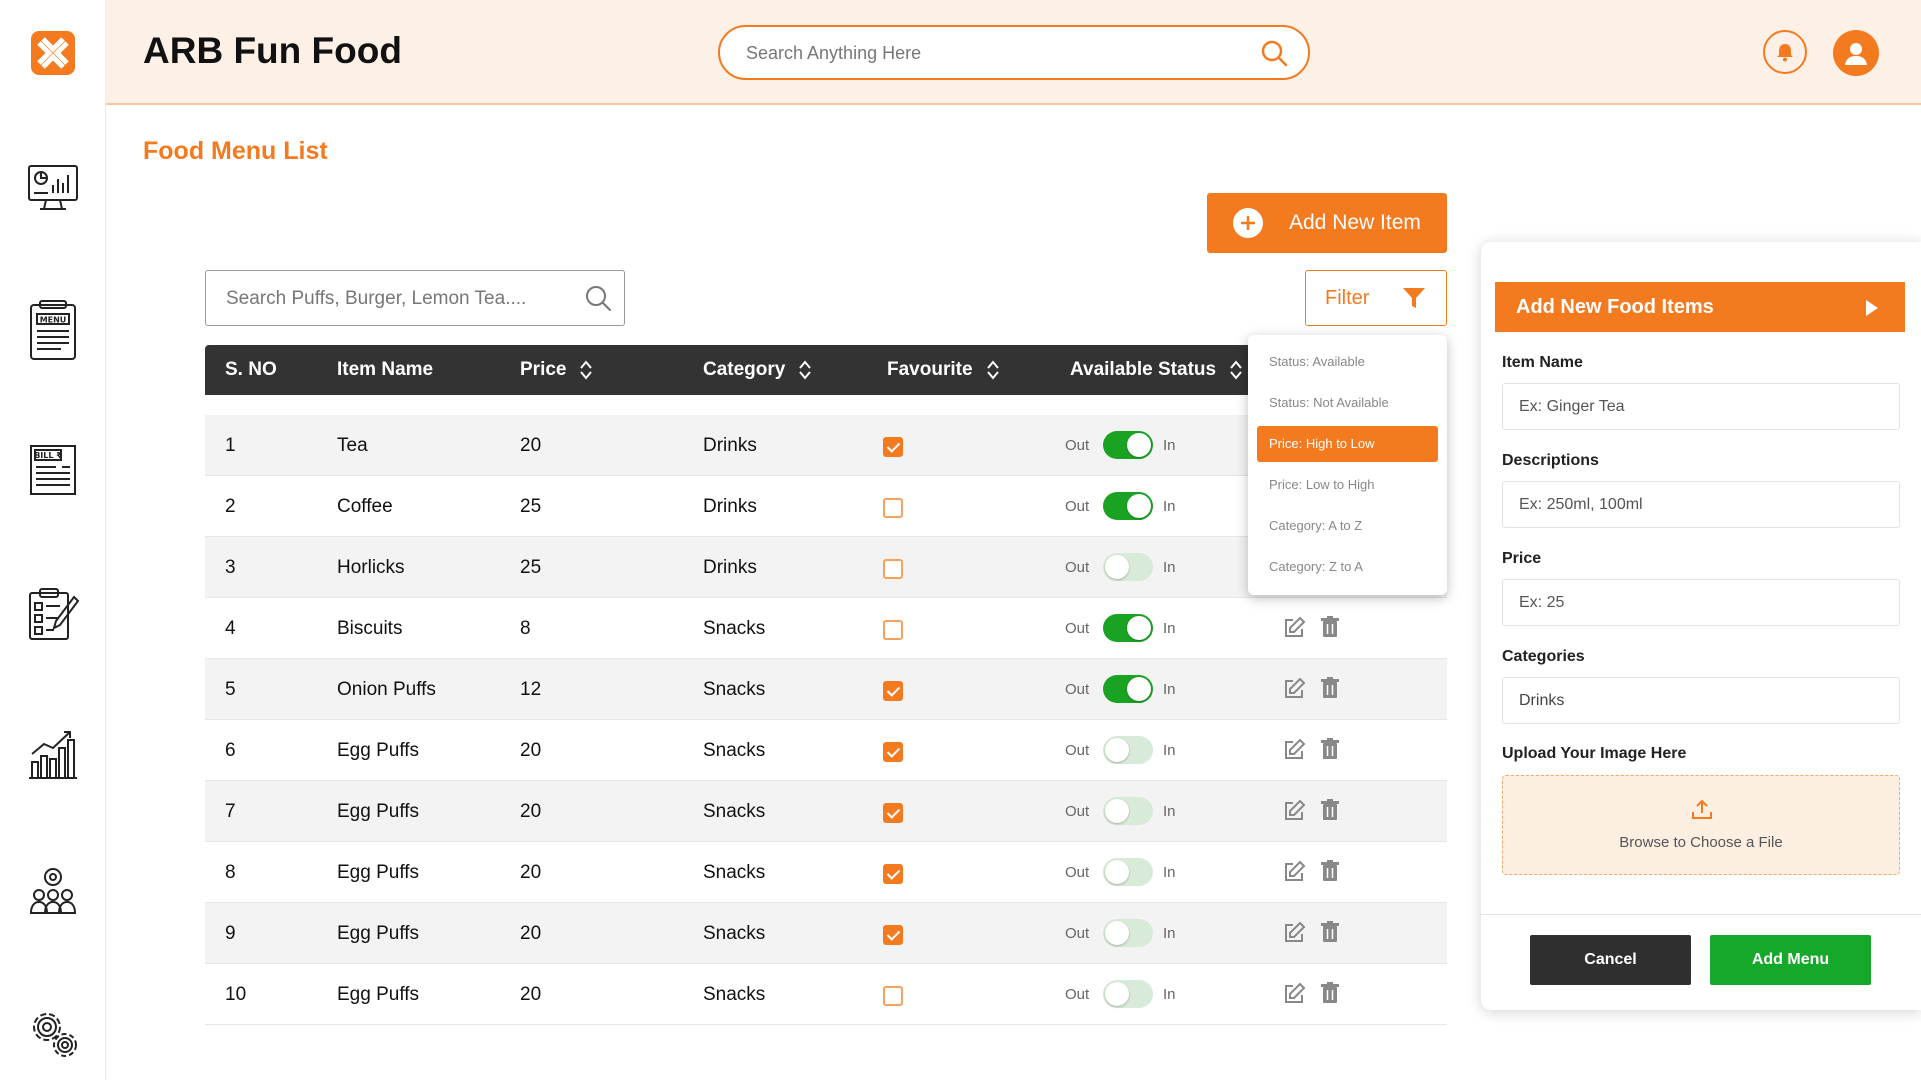  I want to click on global-search, so click(1014, 52).